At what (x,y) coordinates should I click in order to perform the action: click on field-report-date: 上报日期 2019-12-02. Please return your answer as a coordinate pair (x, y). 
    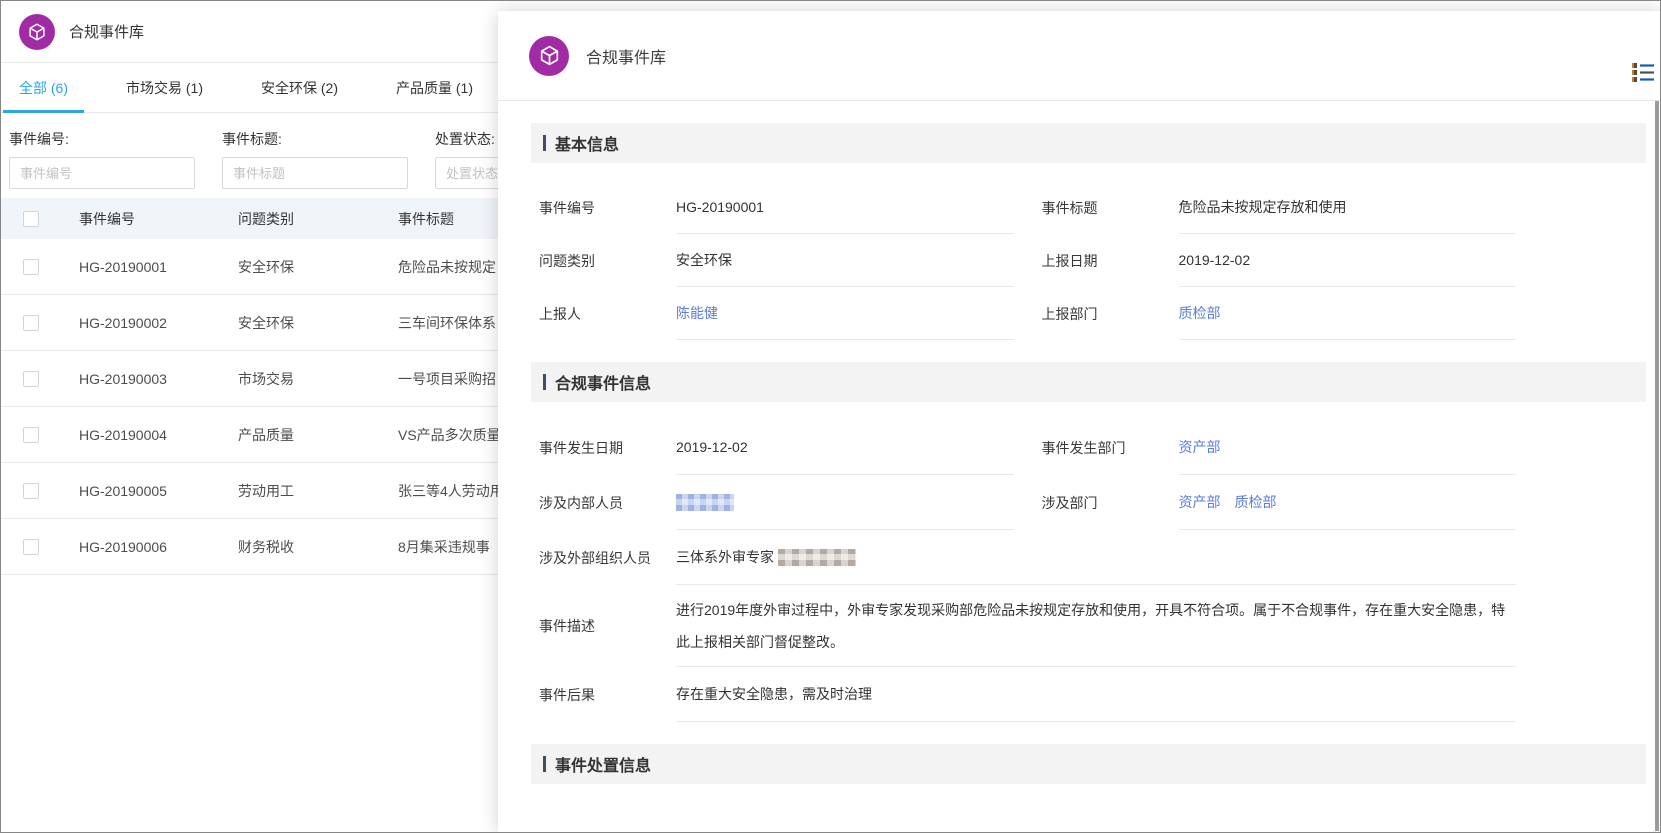
    Looking at the image, I should click on (1278, 260).